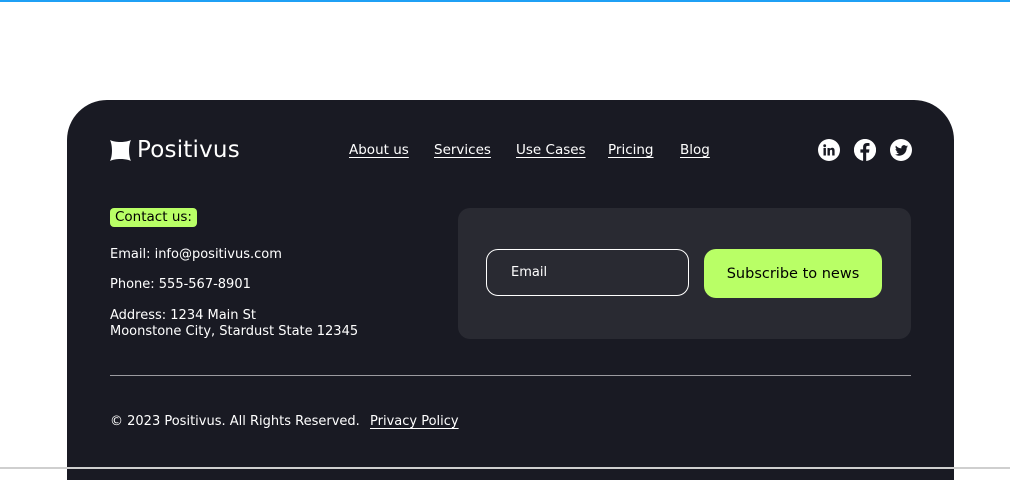 The height and width of the screenshot is (480, 1010). What do you see at coordinates (196, 254) in the screenshot?
I see `contact-email: Email: info@positivus.com` at bounding box center [196, 254].